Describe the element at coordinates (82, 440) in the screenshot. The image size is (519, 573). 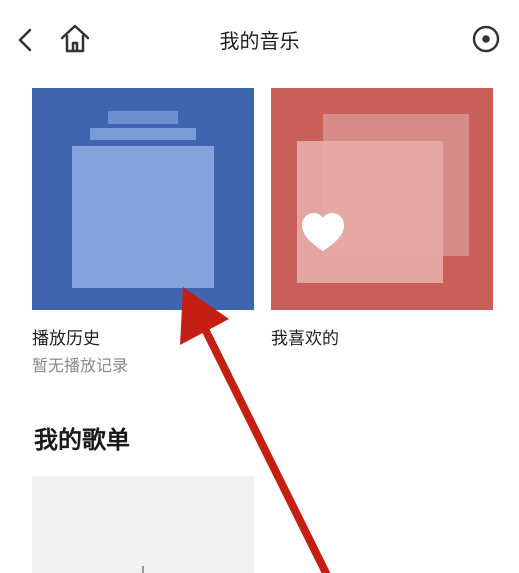
I see `my-playlists-heading: 我的歌单` at that location.